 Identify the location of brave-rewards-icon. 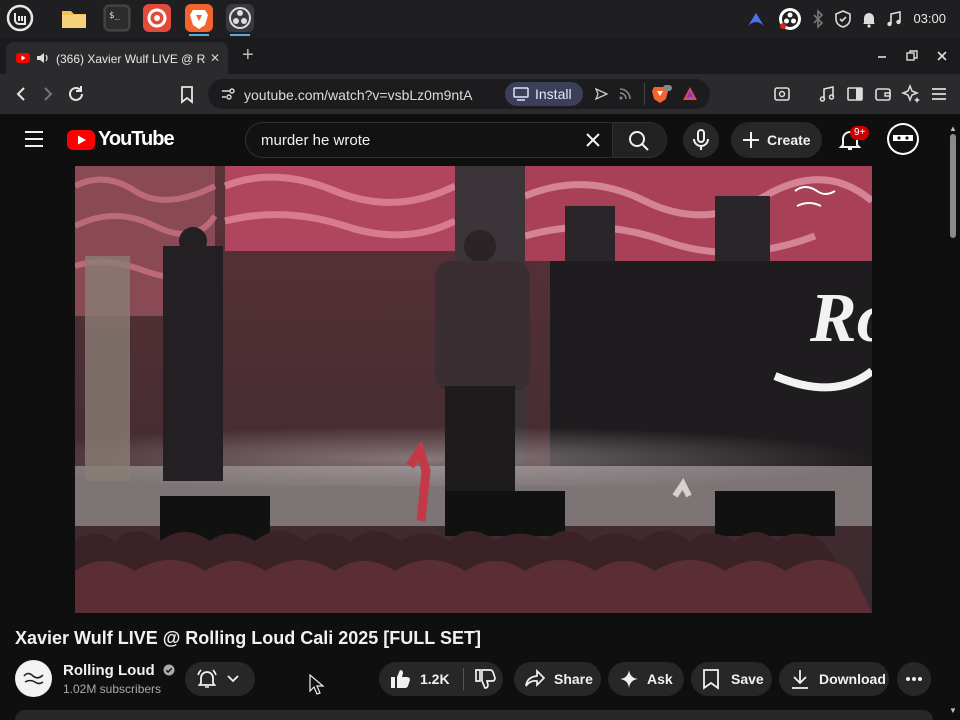
(690, 94).